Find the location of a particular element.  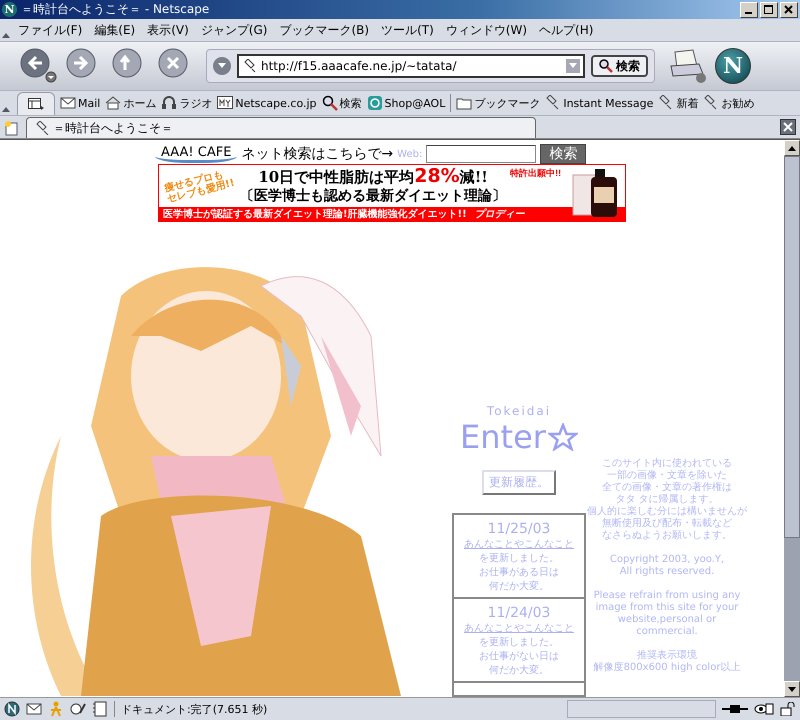

notice-line: Please refrain from using any is located at coordinates (667, 596).